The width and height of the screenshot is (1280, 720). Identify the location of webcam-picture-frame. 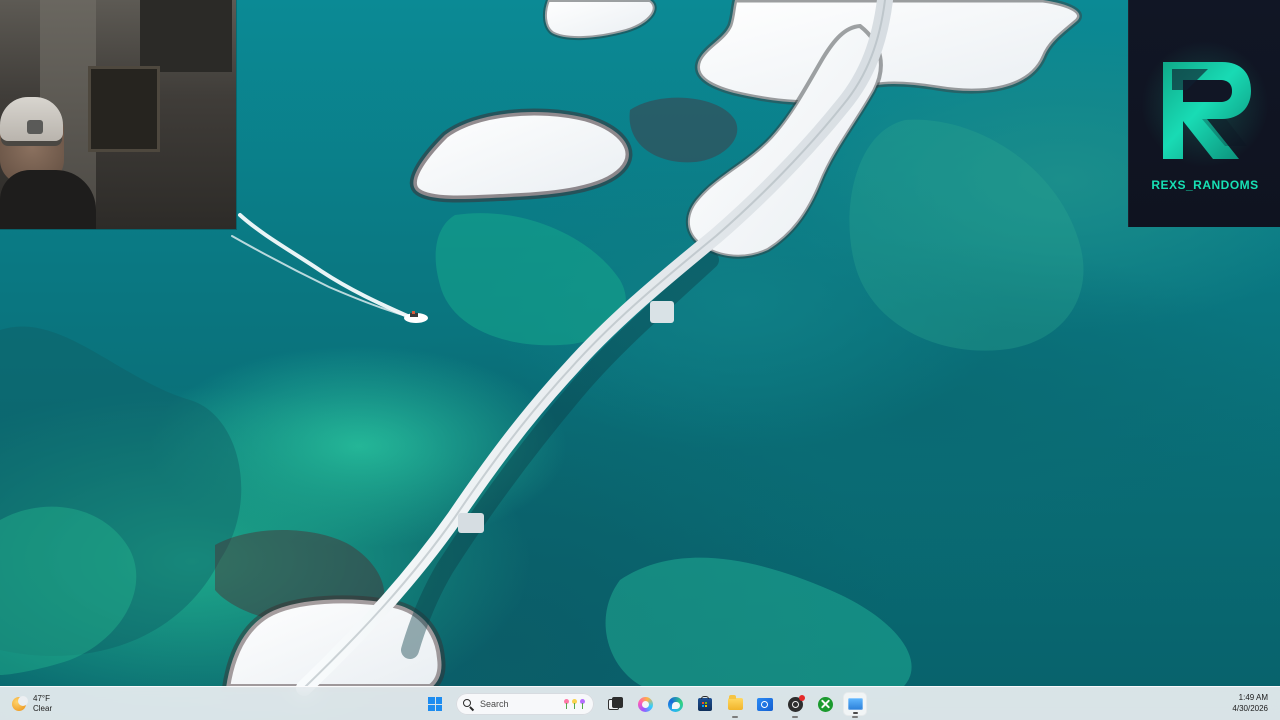
(124, 109).